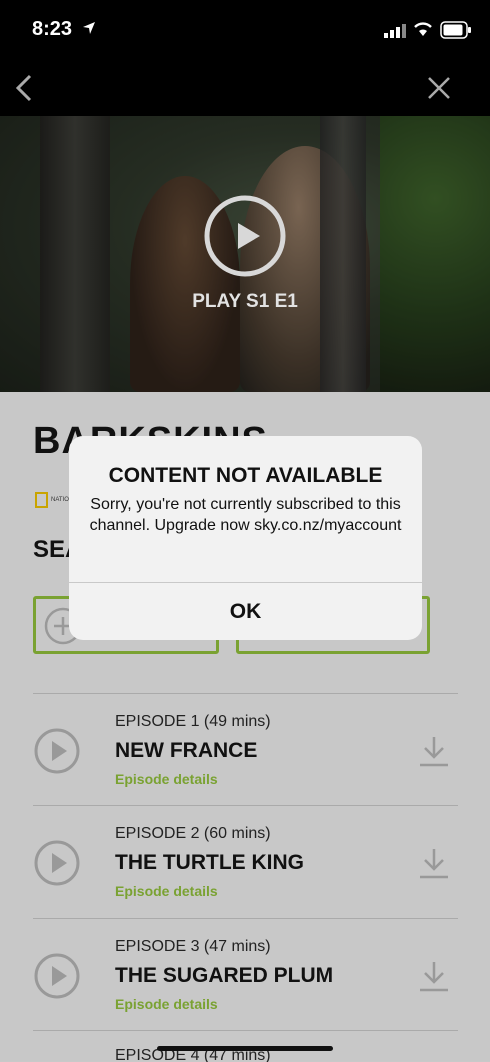  I want to click on wifi-icon, so click(423, 29).